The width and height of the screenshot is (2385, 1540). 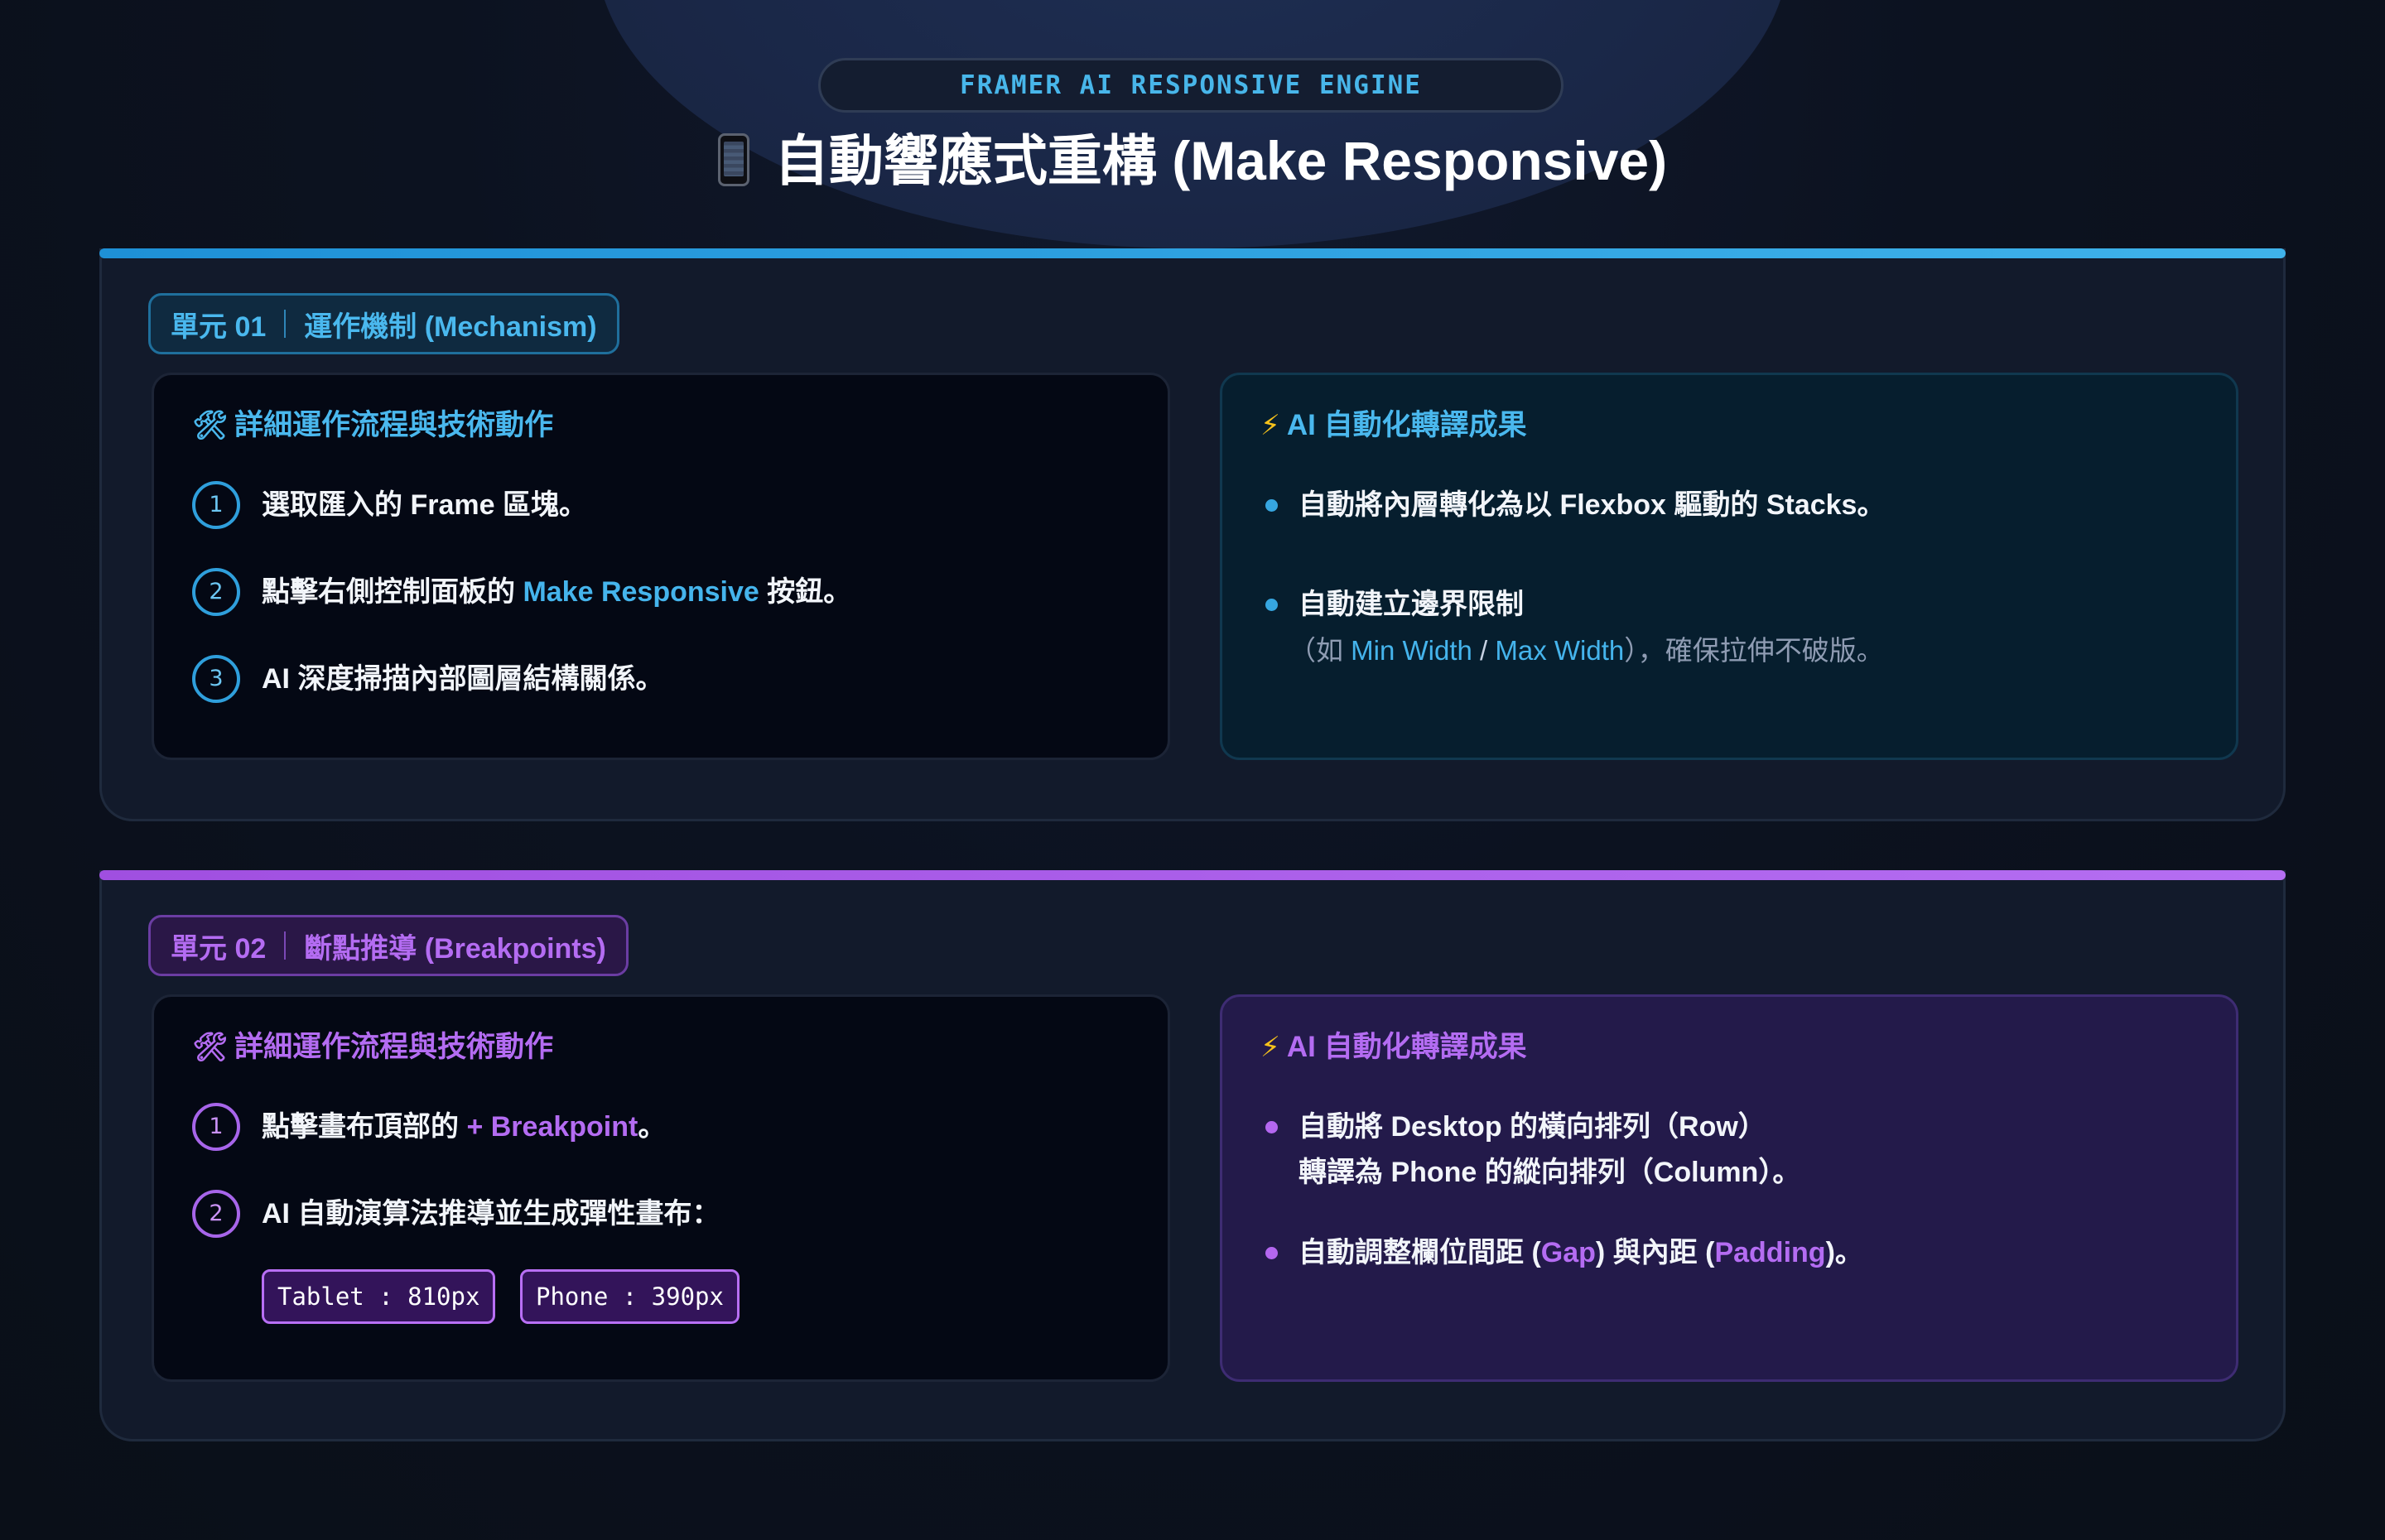 I want to click on padding-highlight: Padding, so click(x=1770, y=1252).